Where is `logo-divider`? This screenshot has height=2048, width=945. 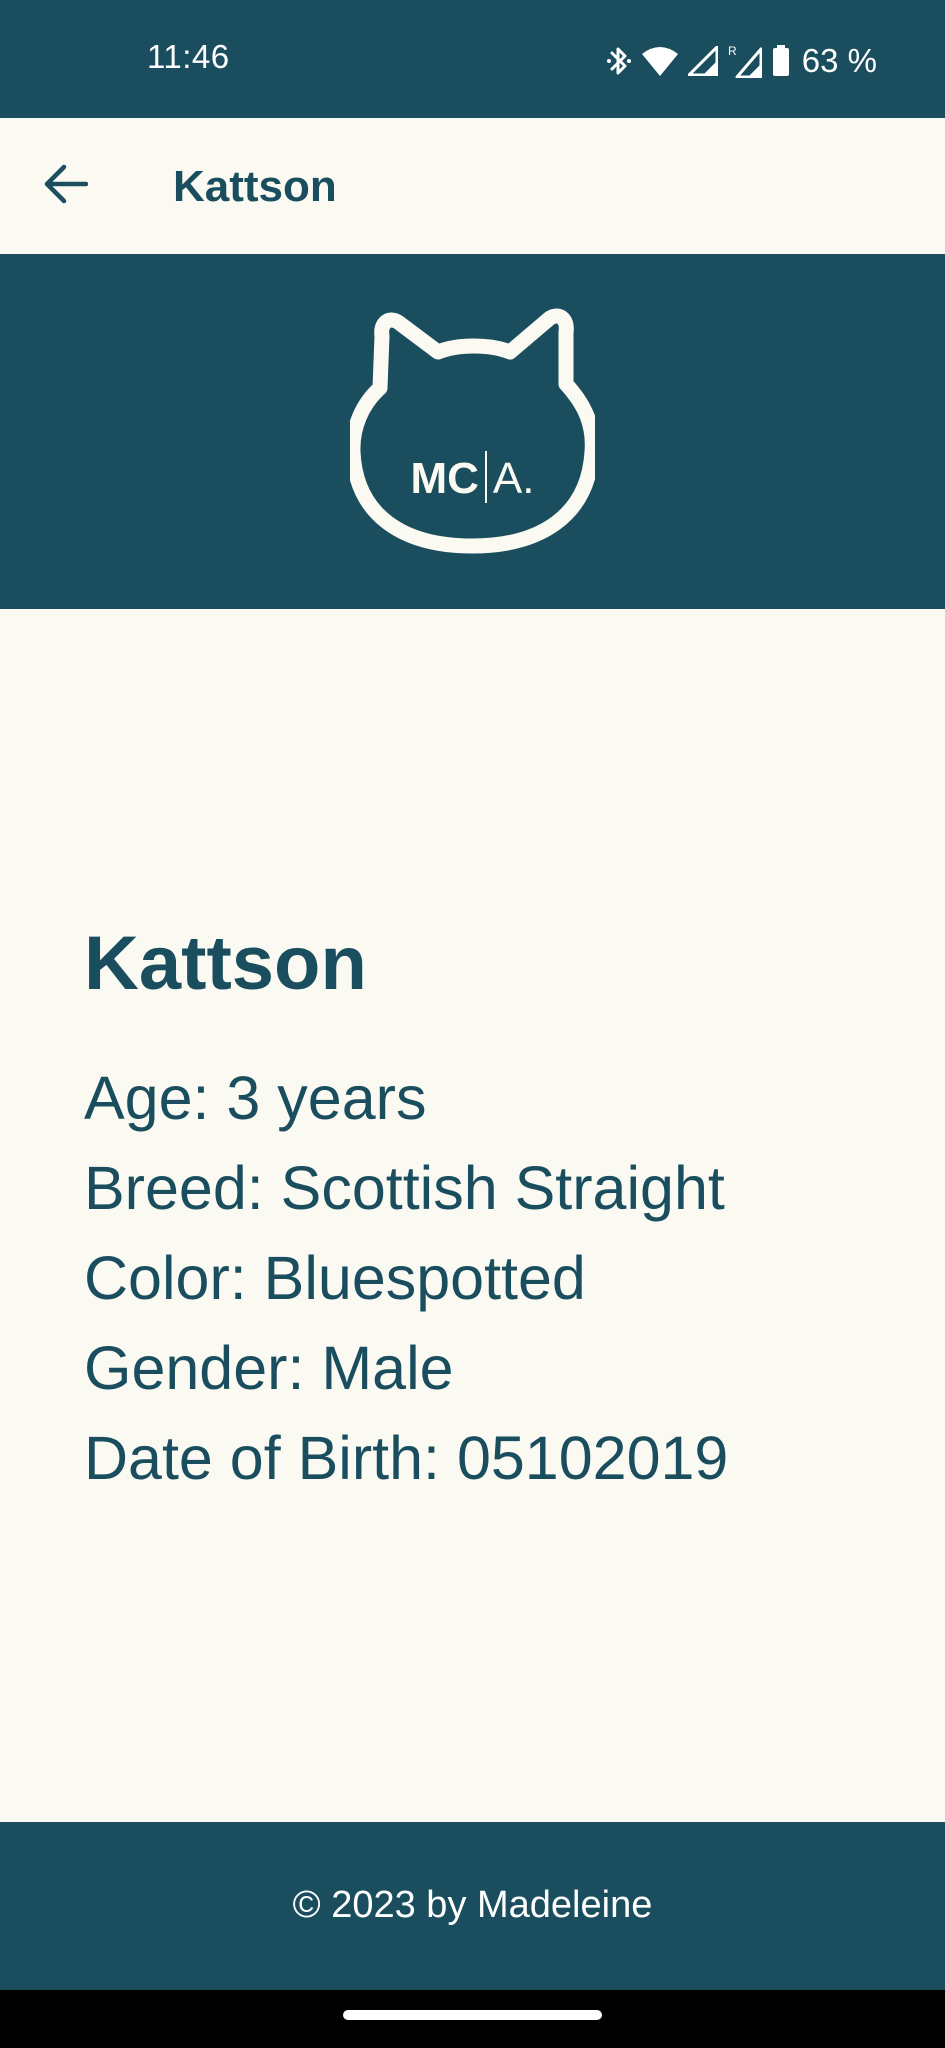 logo-divider is located at coordinates (485, 477).